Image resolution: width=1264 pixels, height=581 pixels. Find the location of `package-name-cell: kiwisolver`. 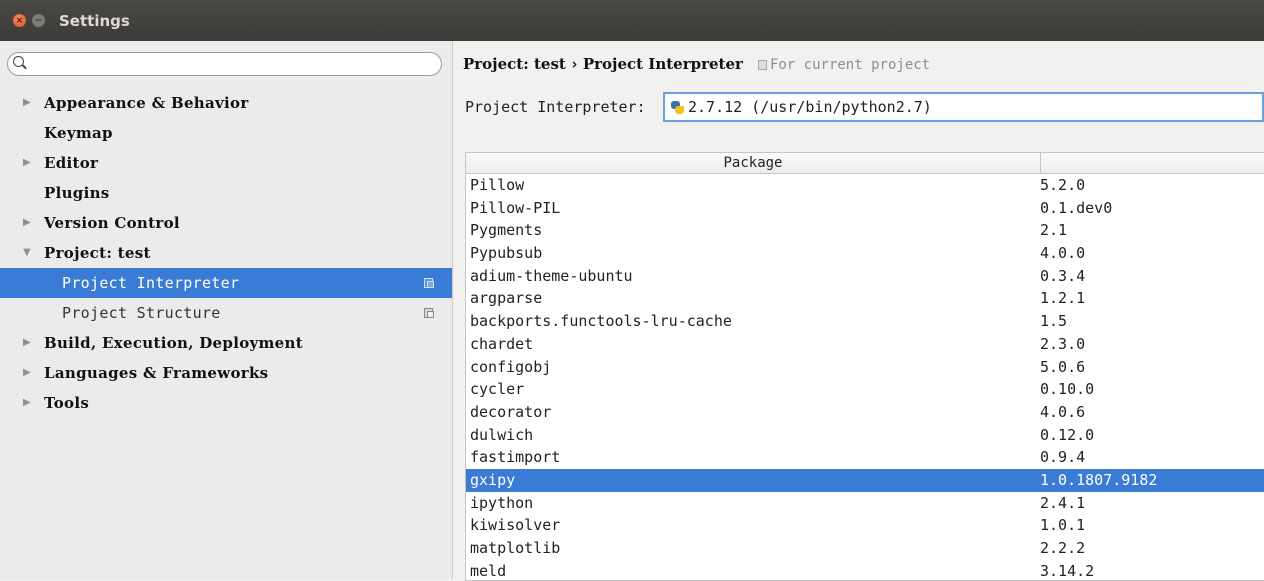

package-name-cell: kiwisolver is located at coordinates (515, 525).